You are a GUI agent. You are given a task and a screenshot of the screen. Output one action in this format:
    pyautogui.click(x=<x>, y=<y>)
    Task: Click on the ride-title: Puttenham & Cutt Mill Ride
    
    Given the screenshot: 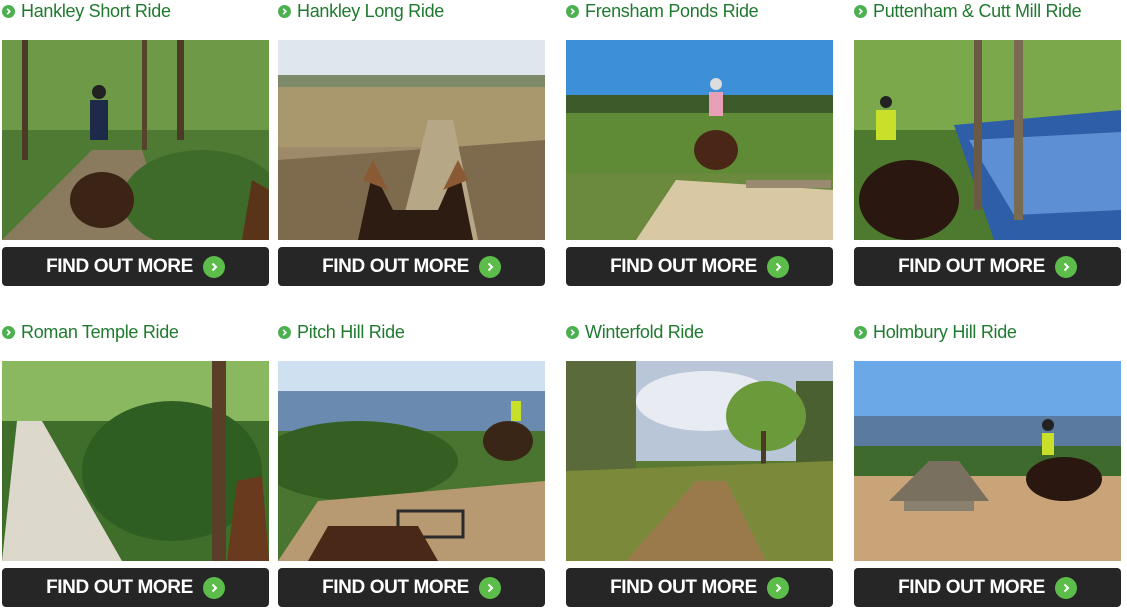 What is the action you would take?
    pyautogui.click(x=988, y=11)
    